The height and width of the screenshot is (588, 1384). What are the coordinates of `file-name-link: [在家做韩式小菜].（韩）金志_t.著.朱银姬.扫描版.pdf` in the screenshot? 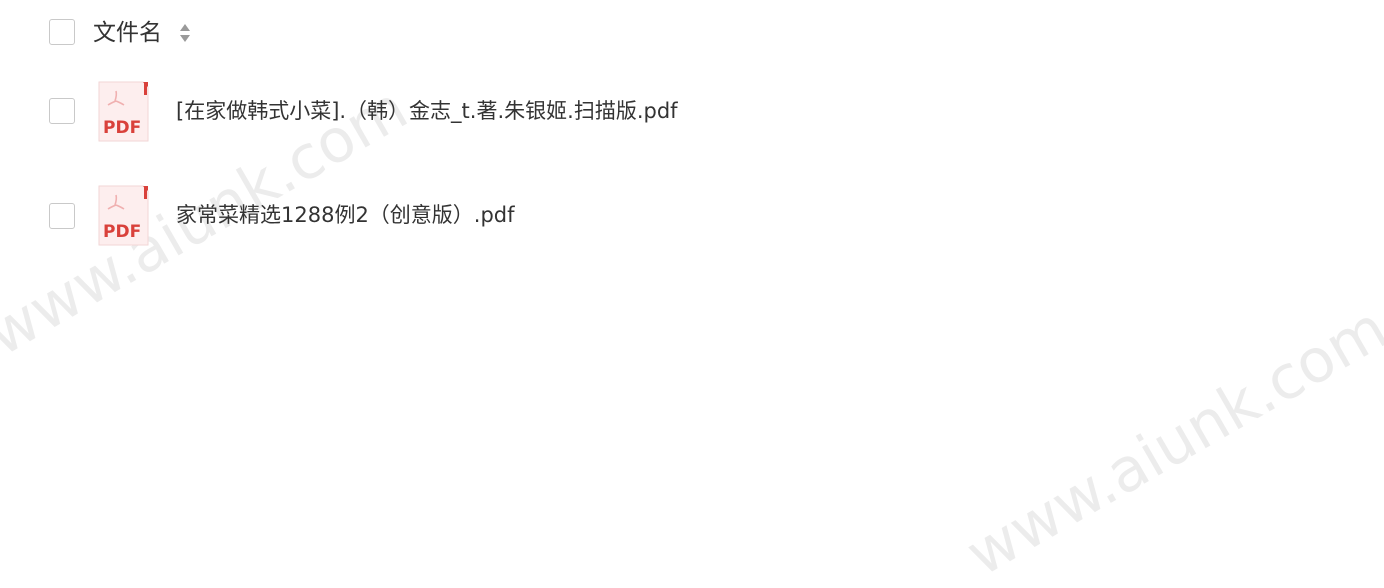 It's located at (427, 111).